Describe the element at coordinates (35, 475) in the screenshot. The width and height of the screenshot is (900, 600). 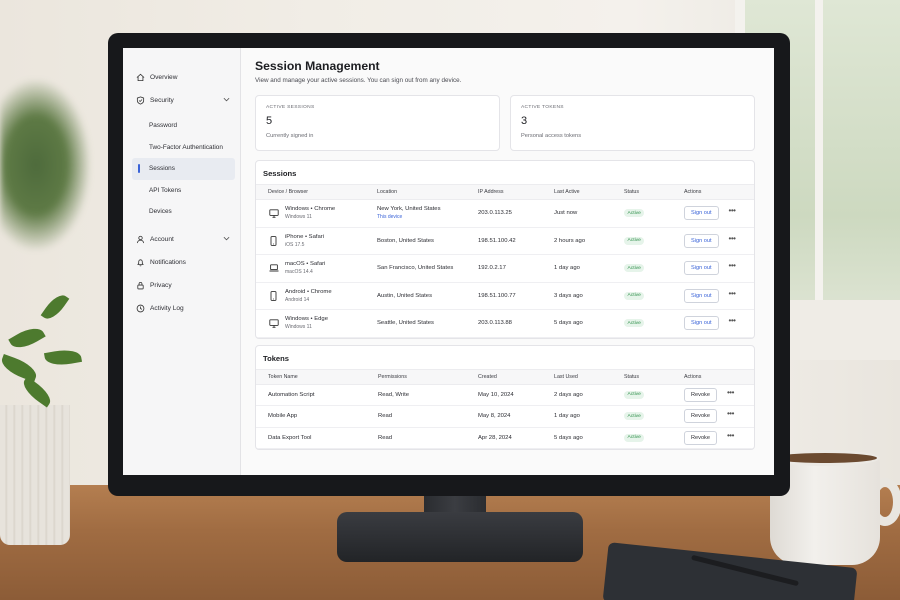
I see `plant-pot` at that location.